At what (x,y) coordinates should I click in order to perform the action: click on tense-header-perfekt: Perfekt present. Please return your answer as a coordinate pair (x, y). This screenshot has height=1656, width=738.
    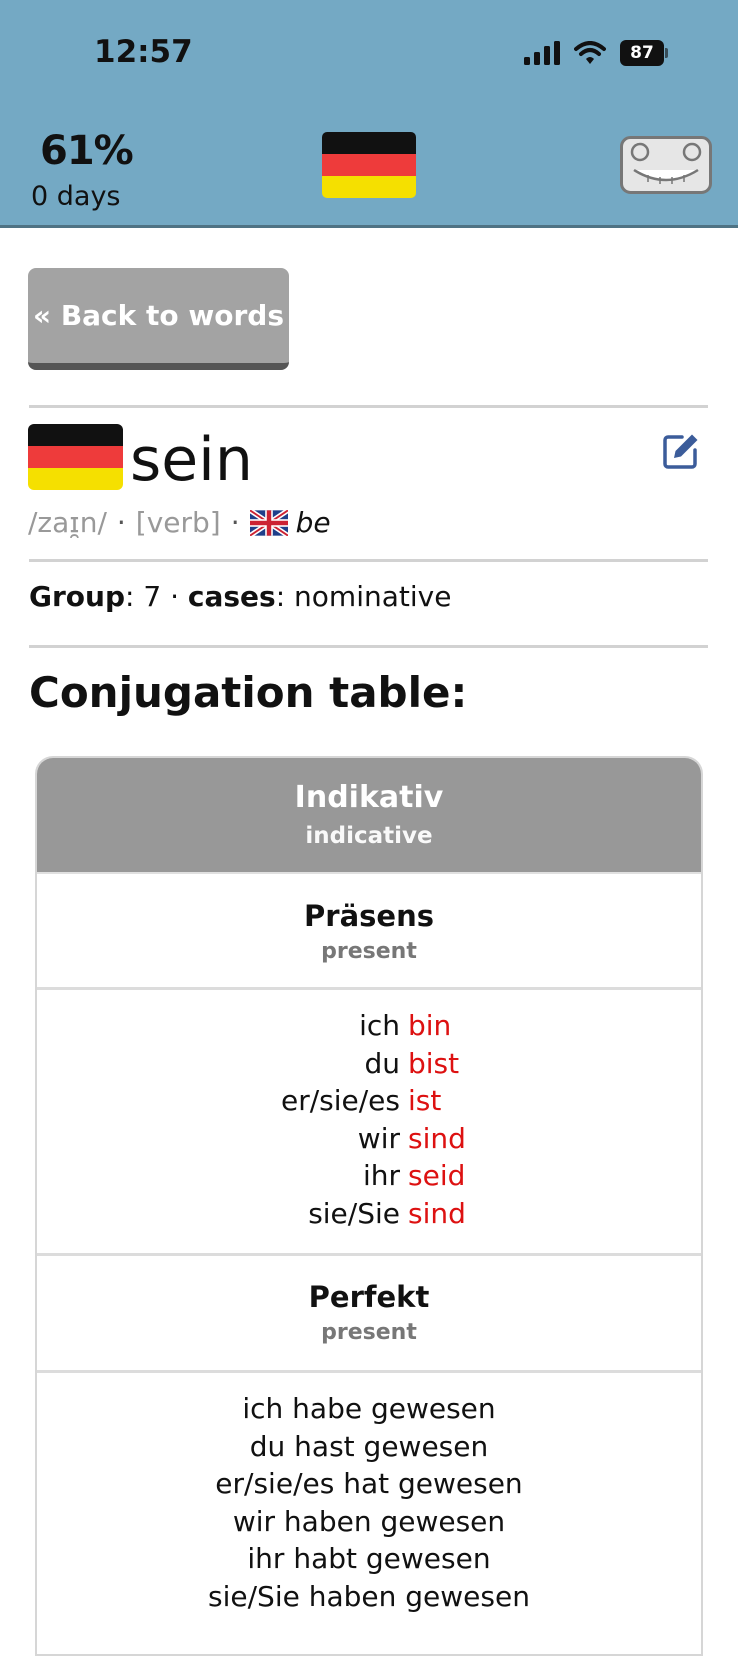
    Looking at the image, I should click on (369, 1314).